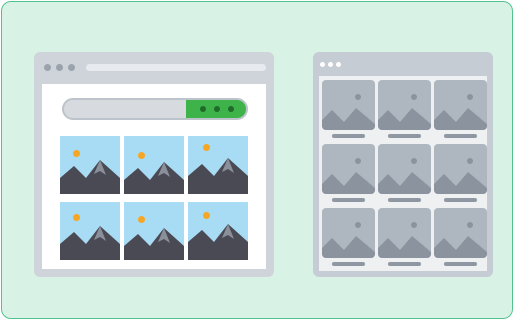 The height and width of the screenshot is (322, 516). What do you see at coordinates (155, 109) in the screenshot?
I see `search-bar` at bounding box center [155, 109].